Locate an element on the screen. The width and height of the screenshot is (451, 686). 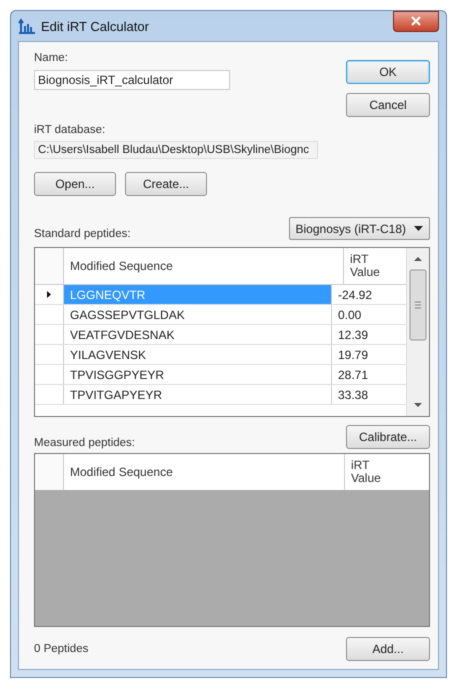
peptide-count: 0 Peptides is located at coordinates (61, 649).